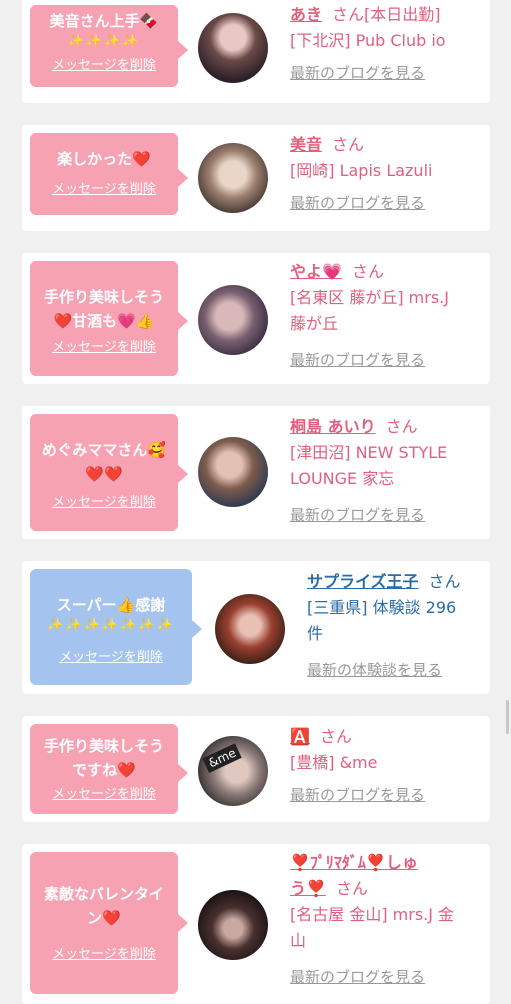 Image resolution: width=511 pixels, height=1004 pixels. What do you see at coordinates (109, 174) in the screenshot?
I see `message-bubble: 楽しかった❤️ メッセージを削除` at bounding box center [109, 174].